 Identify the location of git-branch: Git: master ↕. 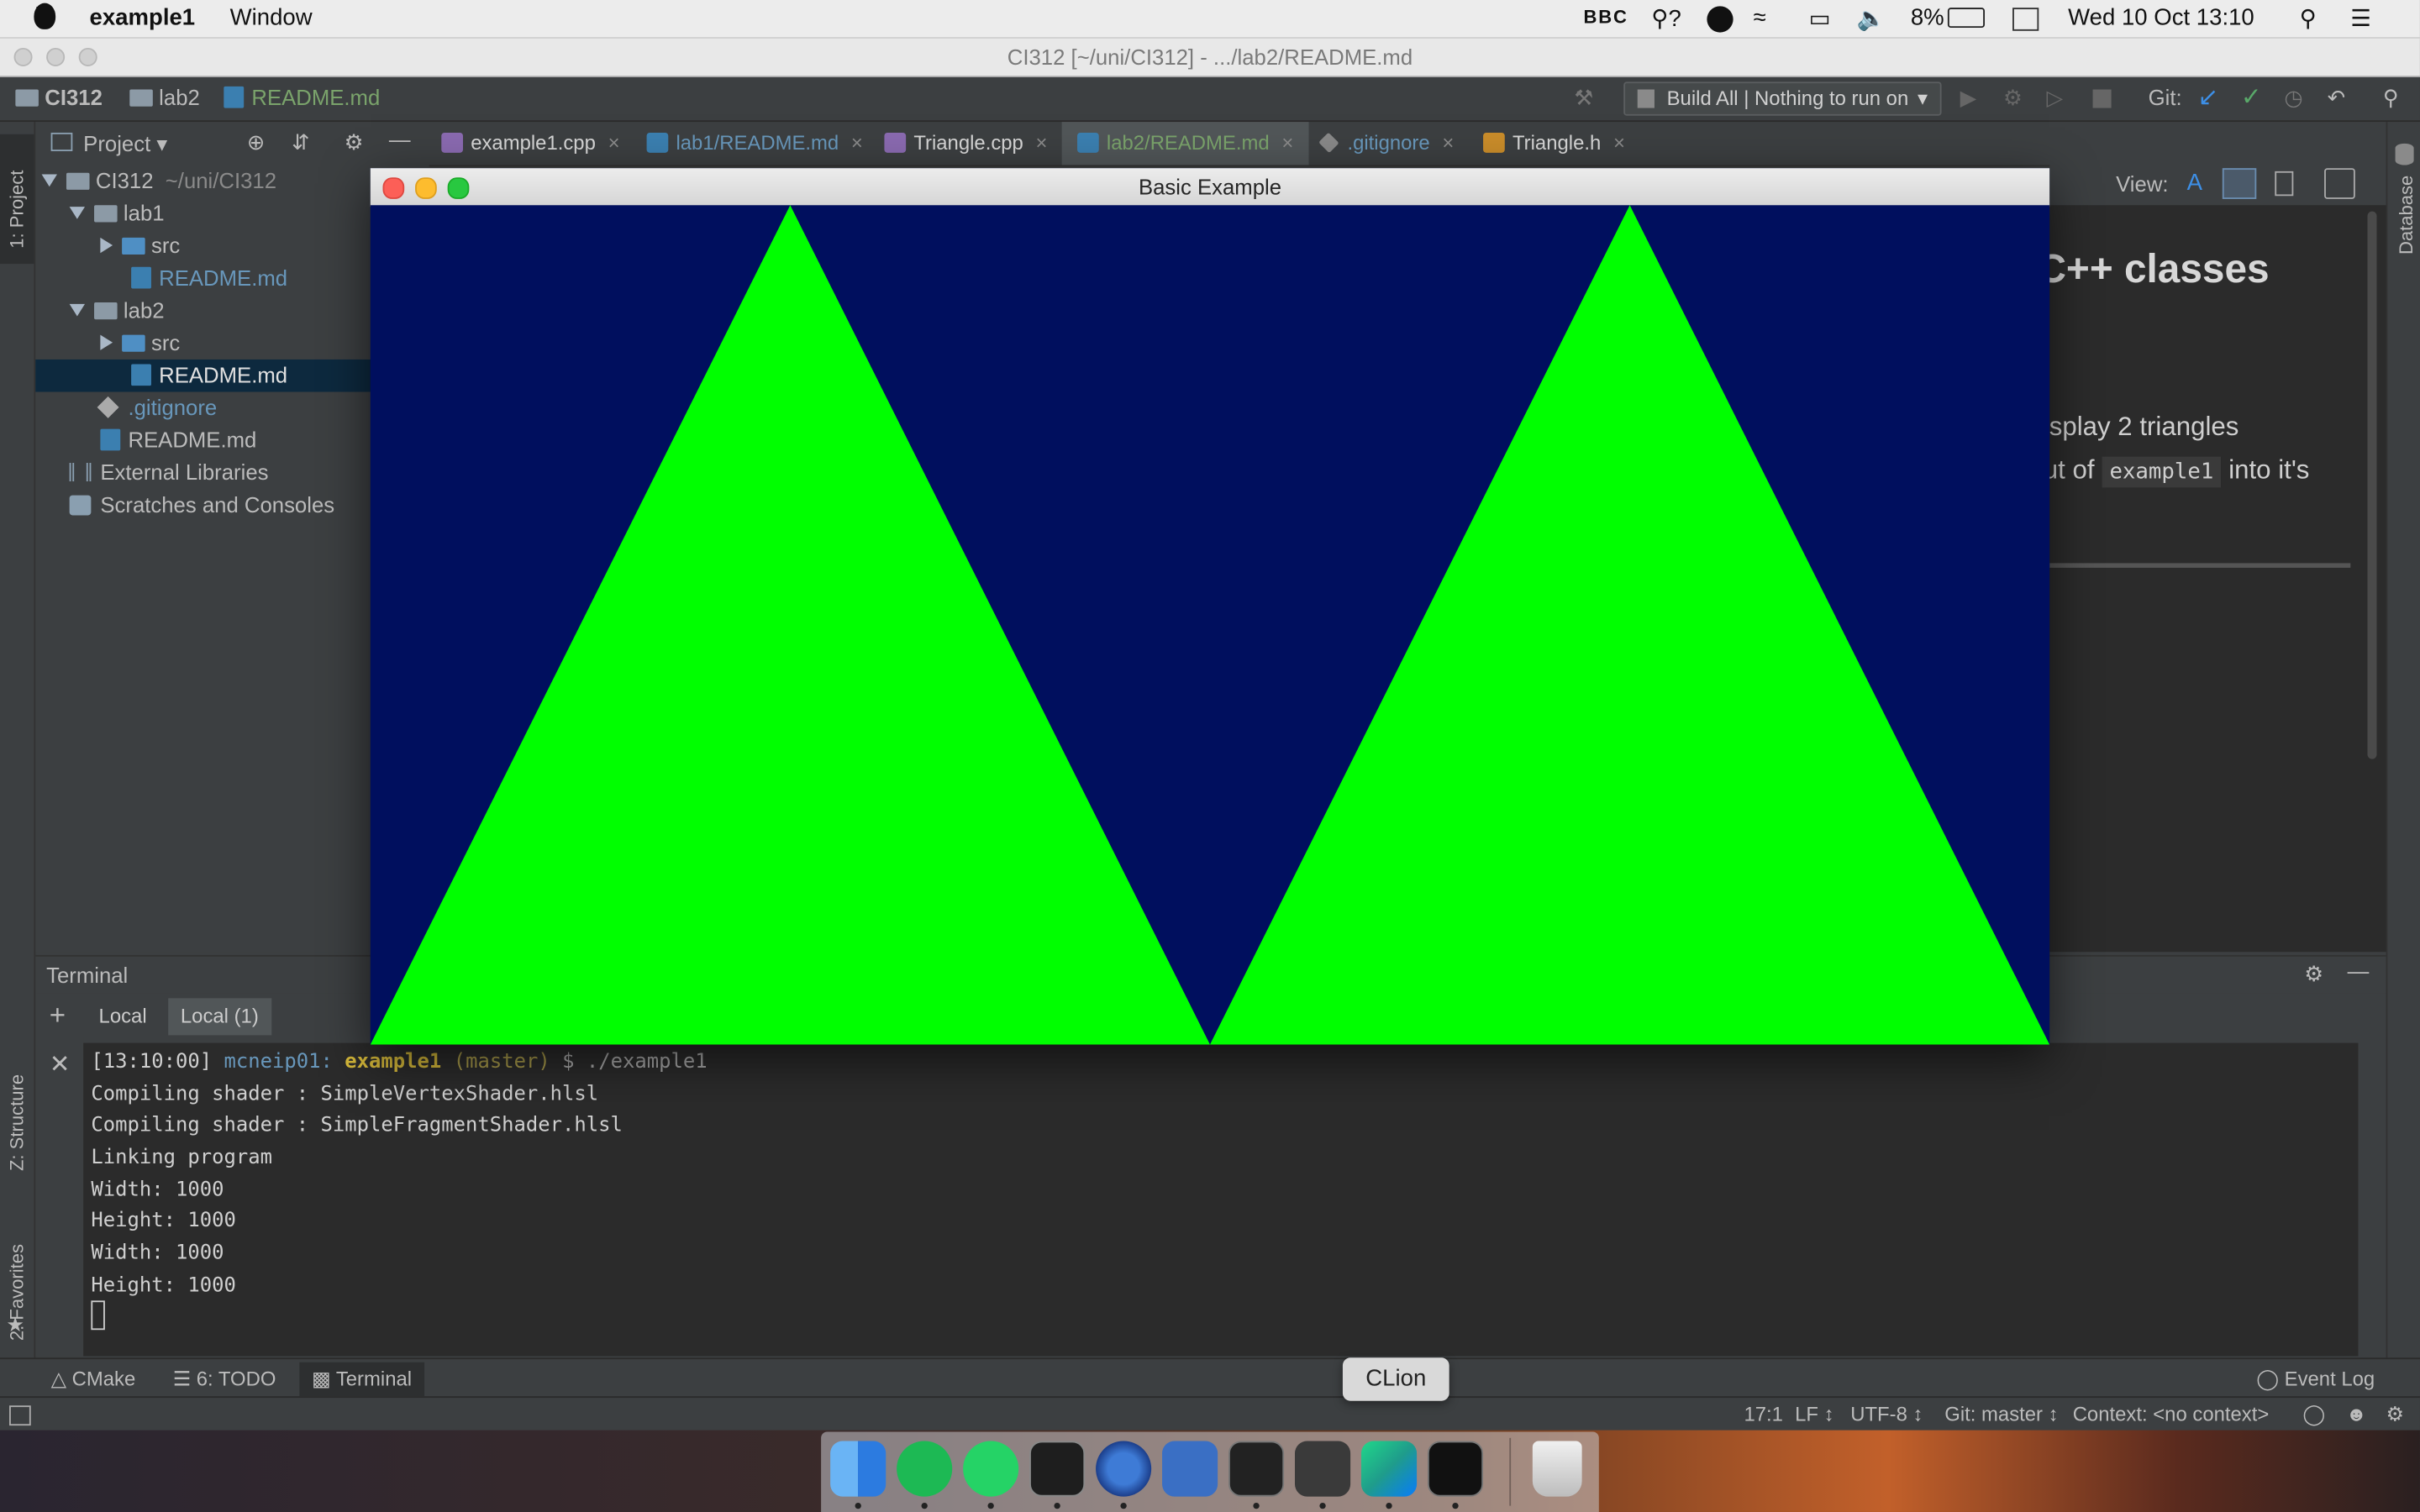
(2001, 1414).